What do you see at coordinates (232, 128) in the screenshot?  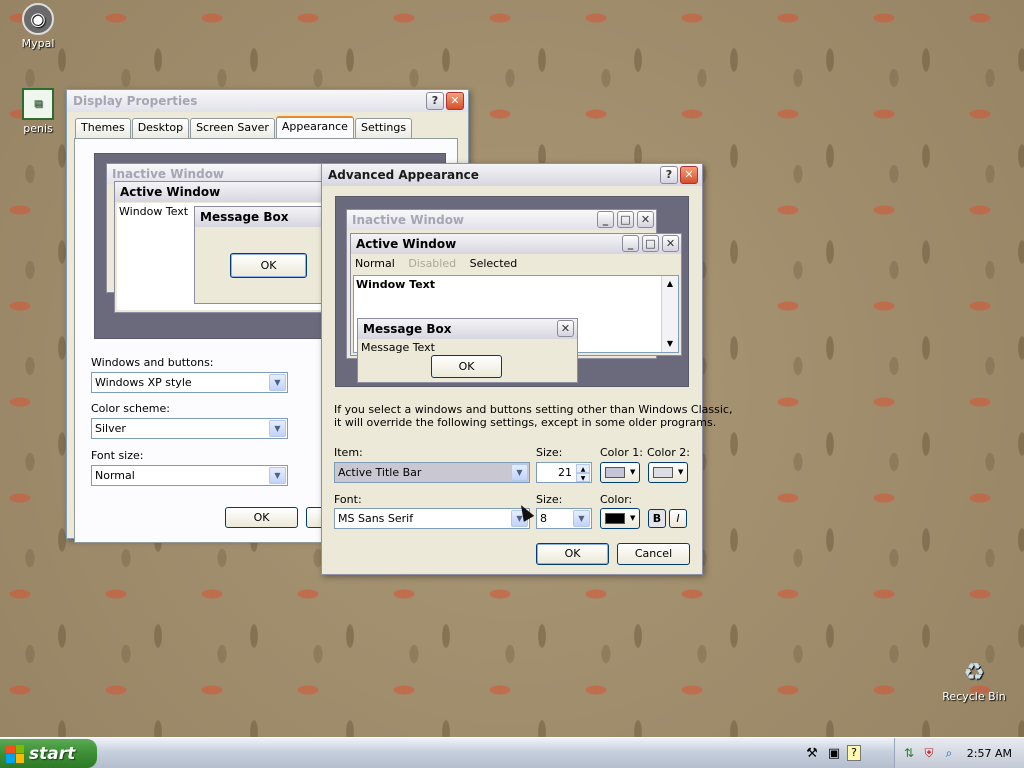 I see `tab-screen-saver: Screen Saver` at bounding box center [232, 128].